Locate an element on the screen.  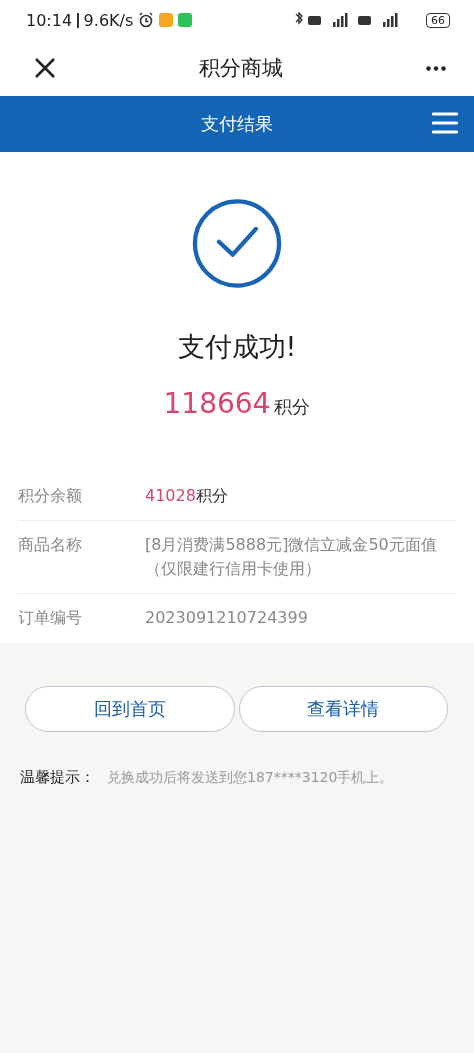
points-amount: 118664 is located at coordinates (217, 403).